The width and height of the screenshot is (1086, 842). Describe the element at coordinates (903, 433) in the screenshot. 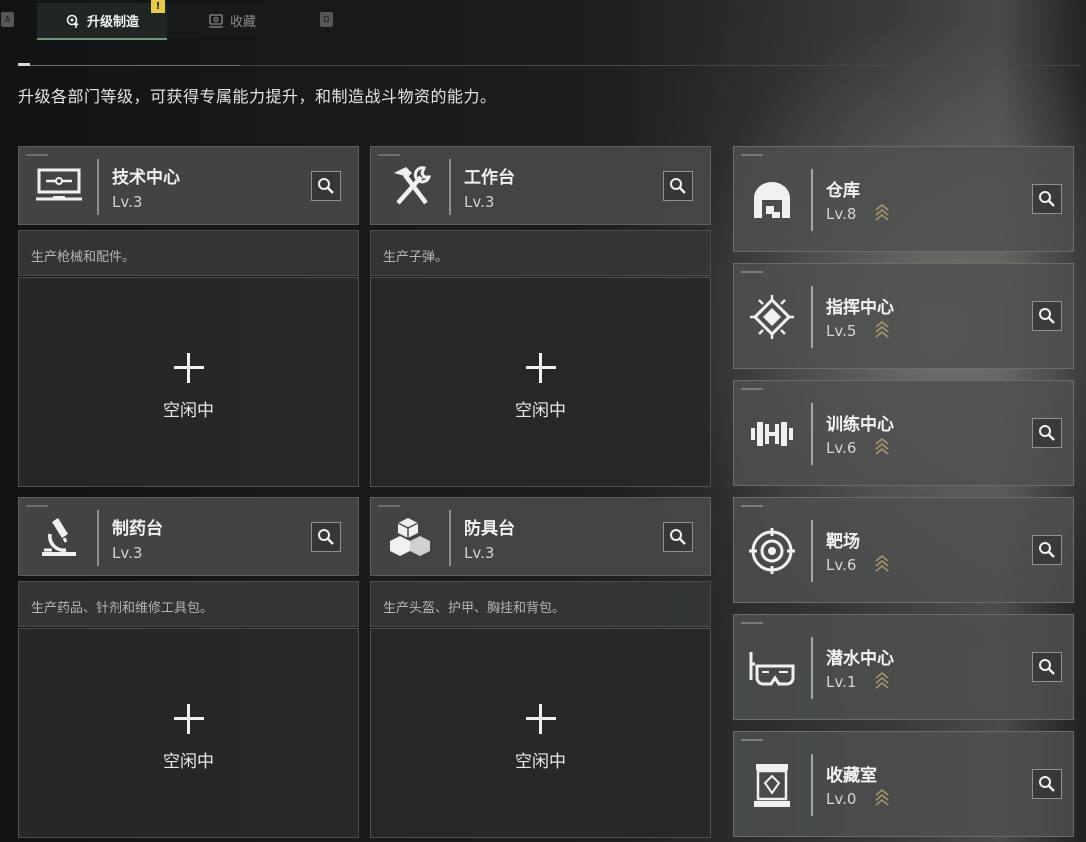

I see `facility-training-center: 训练中心 Lv.6` at that location.